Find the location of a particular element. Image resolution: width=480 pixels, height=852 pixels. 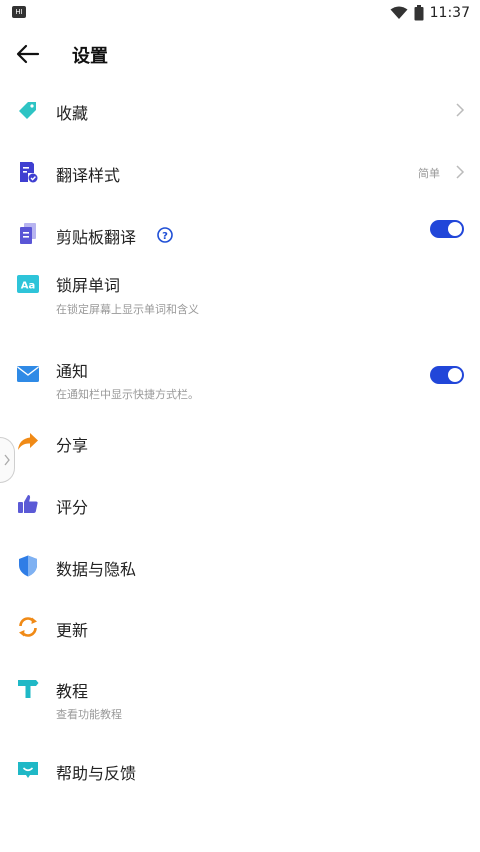

settings-item-label: 评分 is located at coordinates (72, 507).